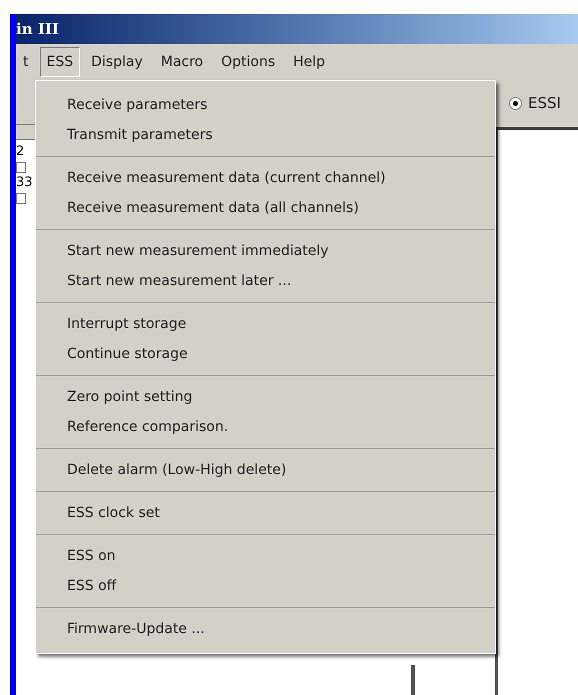 The image size is (578, 695). Describe the element at coordinates (248, 62) in the screenshot. I see `menu-item: Options` at that location.